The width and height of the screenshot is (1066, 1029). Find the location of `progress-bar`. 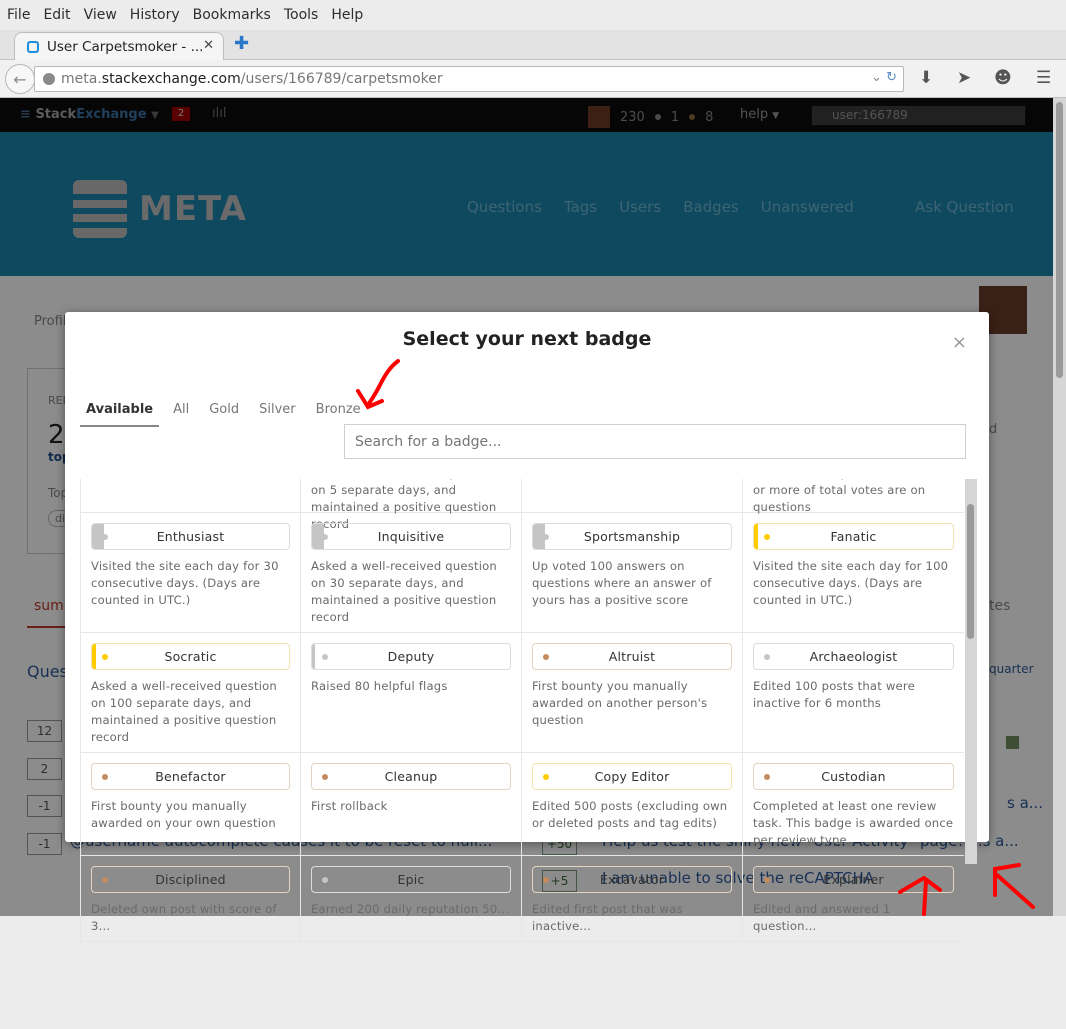

progress-bar is located at coordinates (756, 536).